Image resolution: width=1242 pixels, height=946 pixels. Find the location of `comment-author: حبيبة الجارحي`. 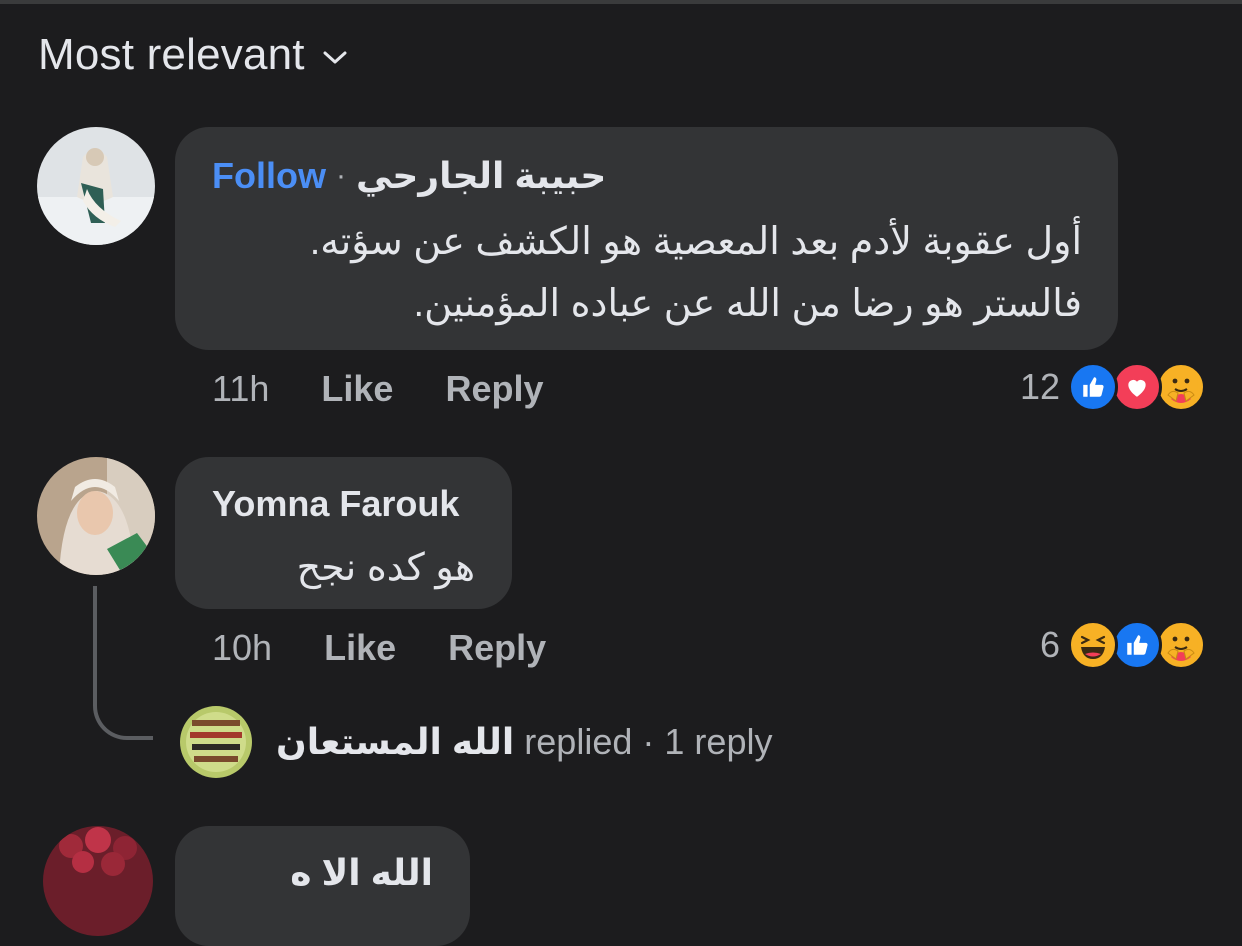

comment-author: حبيبة الجارحي is located at coordinates (481, 176).